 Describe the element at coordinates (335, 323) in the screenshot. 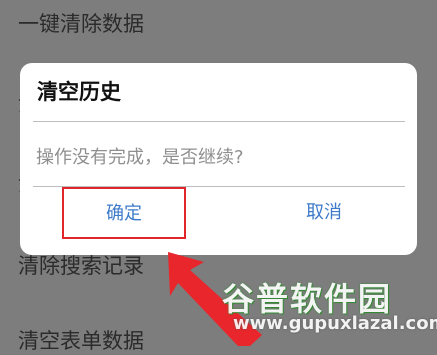

I see `watermark-url: www.gupuxlazal.com` at that location.